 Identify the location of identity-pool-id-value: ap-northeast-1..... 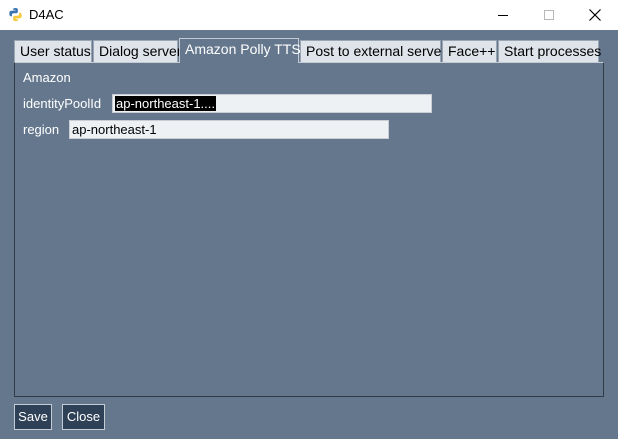
(165, 103).